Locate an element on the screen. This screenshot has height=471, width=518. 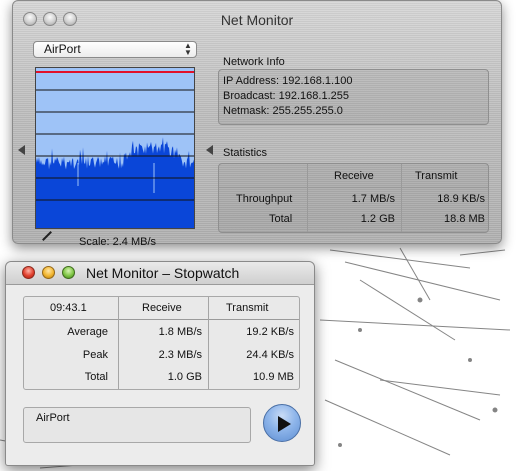
scale-label: Scale: 2.4 MB/s is located at coordinates (118, 242).